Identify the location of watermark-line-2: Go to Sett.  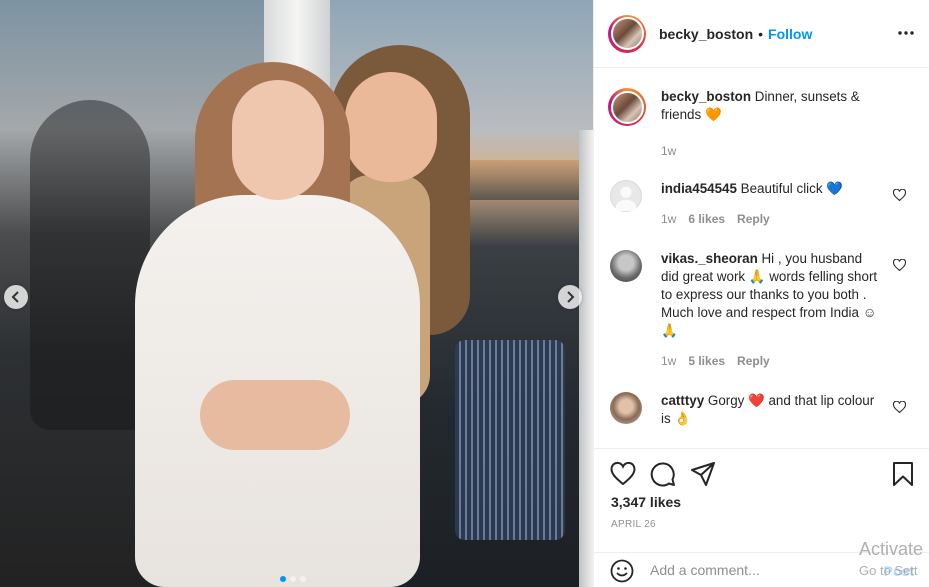
(888, 570).